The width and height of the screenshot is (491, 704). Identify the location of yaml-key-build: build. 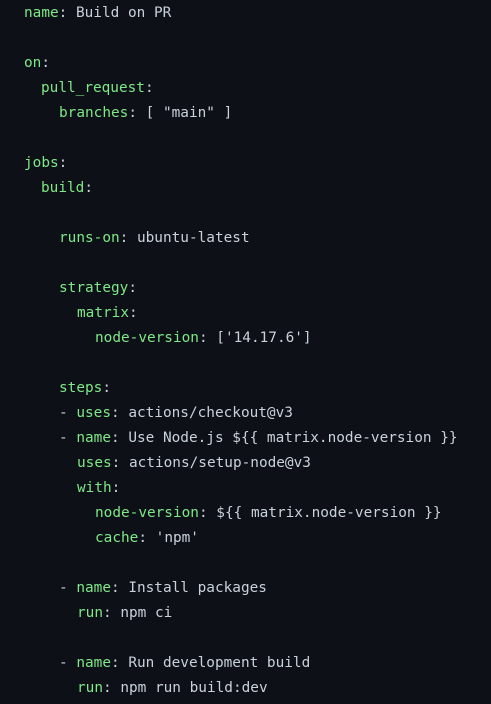
(63, 188).